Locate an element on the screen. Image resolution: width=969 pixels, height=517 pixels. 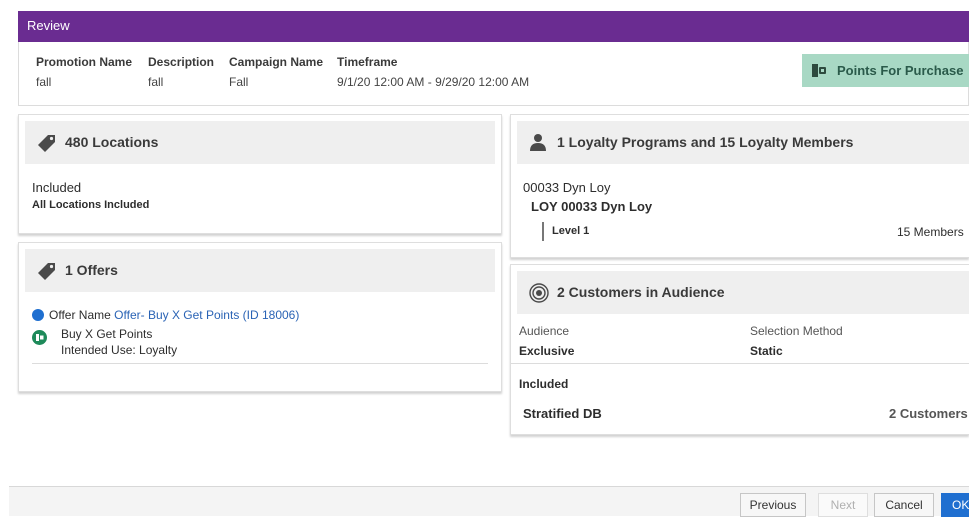
audience-label: Audience is located at coordinates (544, 331).